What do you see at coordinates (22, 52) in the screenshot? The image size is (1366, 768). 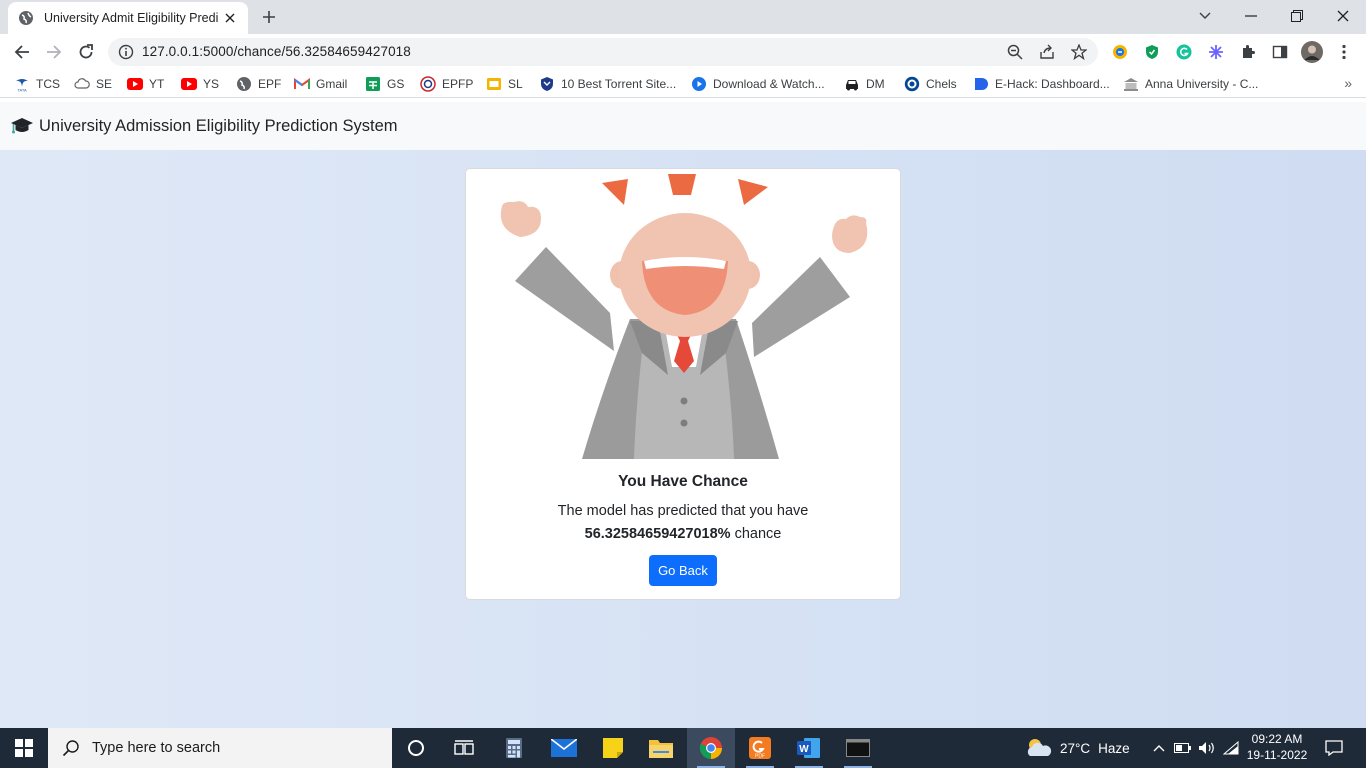 I see `back-button` at bounding box center [22, 52].